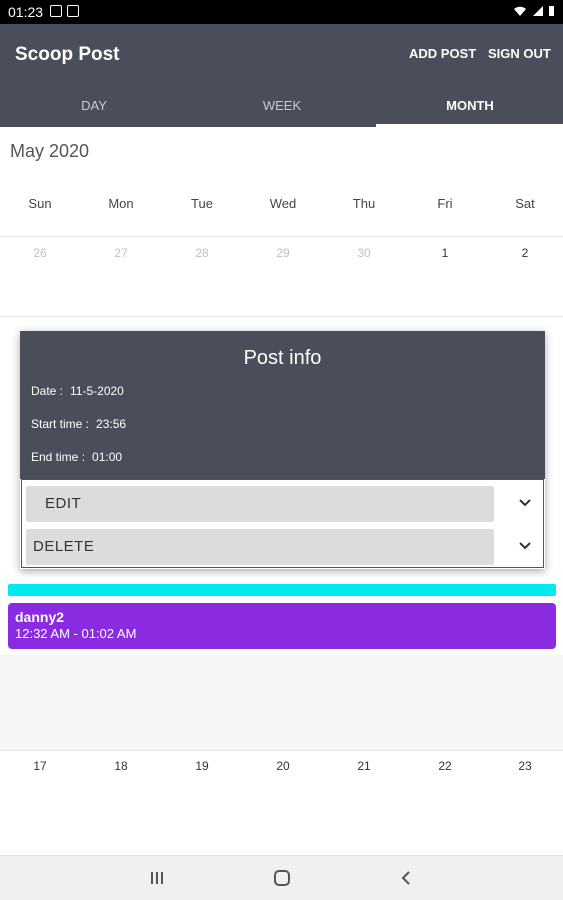 The image size is (563, 900). Describe the element at coordinates (519, 53) in the screenshot. I see `sign-out-button: SIGN OUT` at that location.